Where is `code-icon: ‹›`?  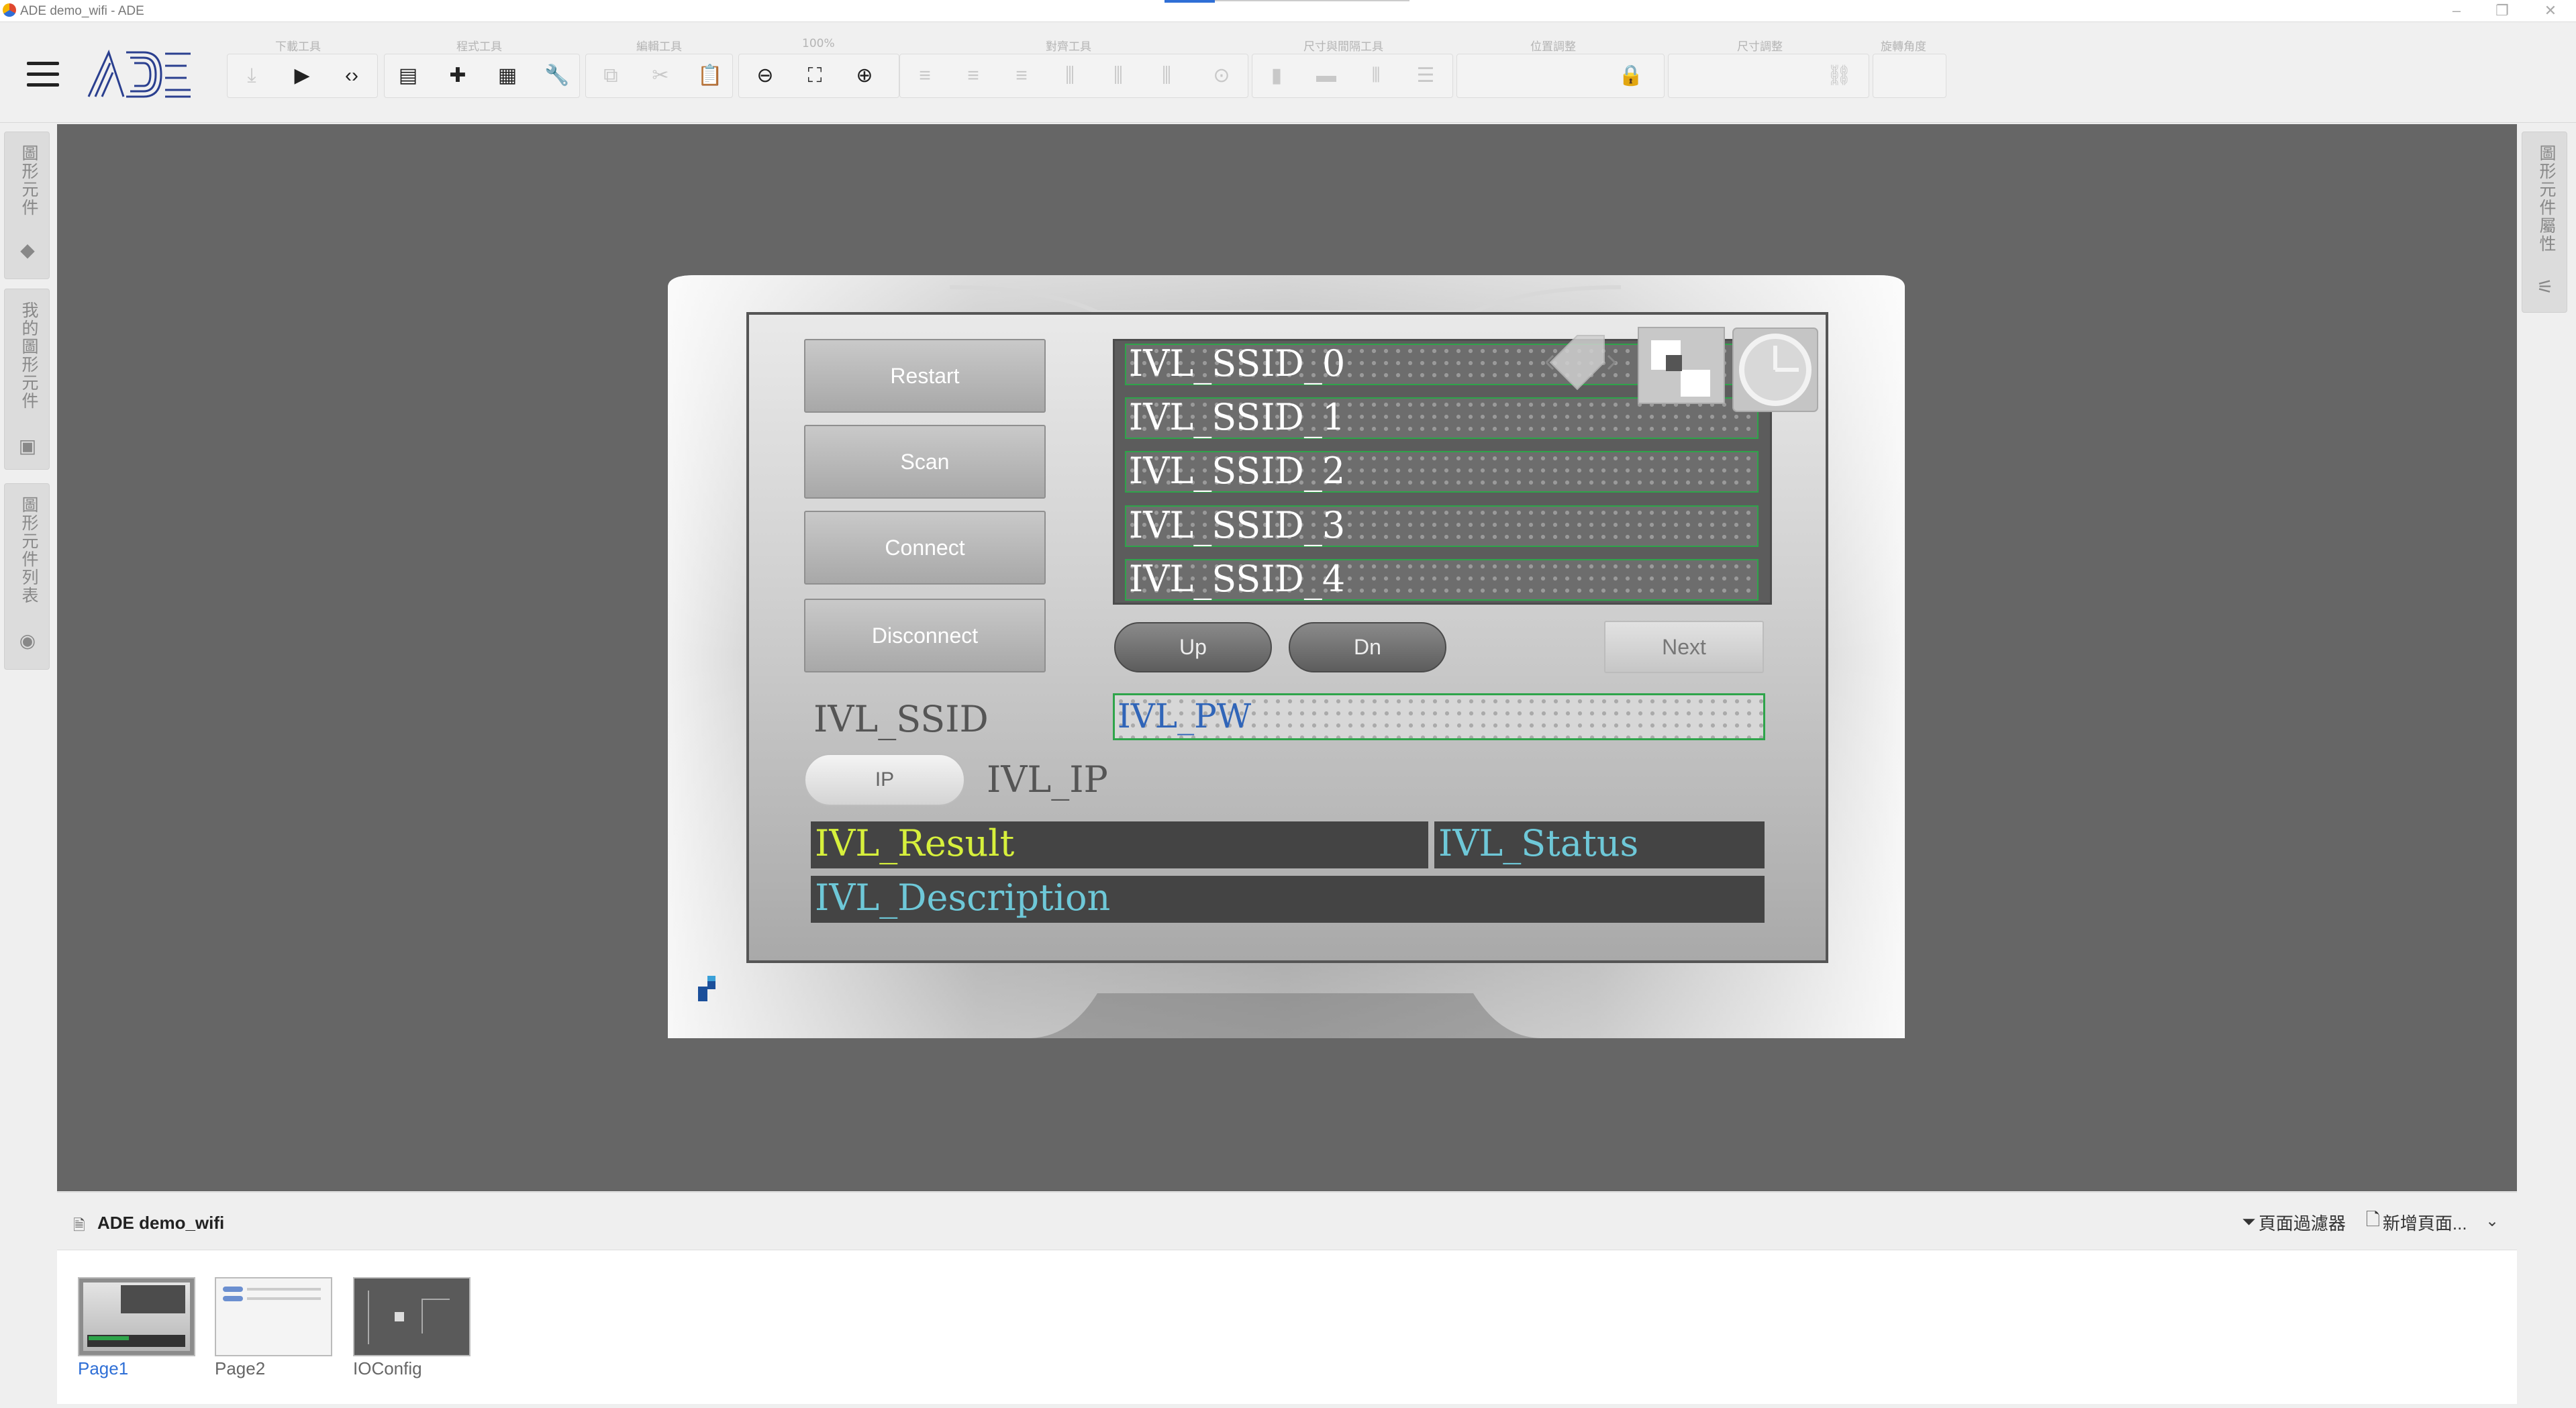 code-icon: ‹› is located at coordinates (352, 76).